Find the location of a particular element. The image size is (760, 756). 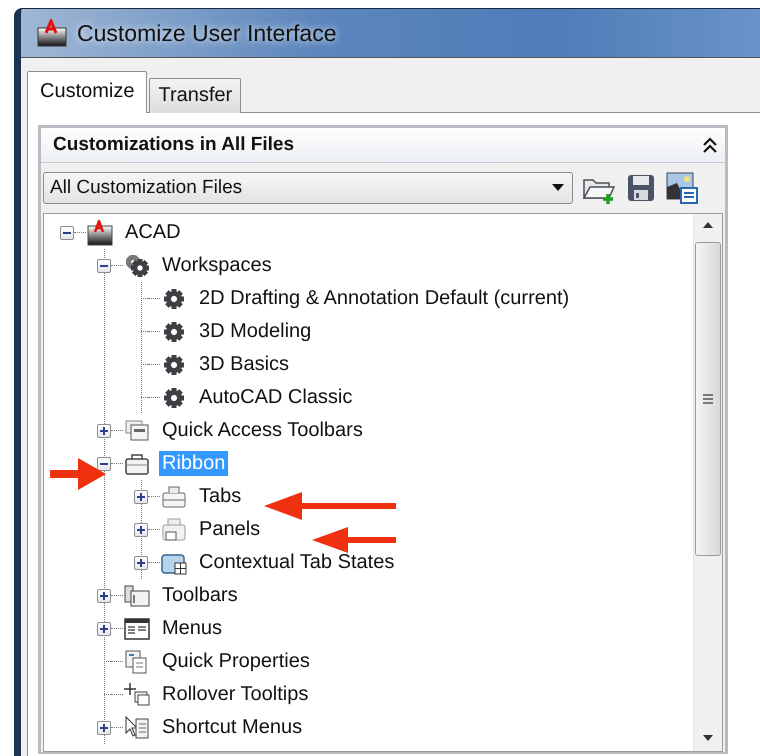

dropdown-value: All Customization Files is located at coordinates (146, 188).